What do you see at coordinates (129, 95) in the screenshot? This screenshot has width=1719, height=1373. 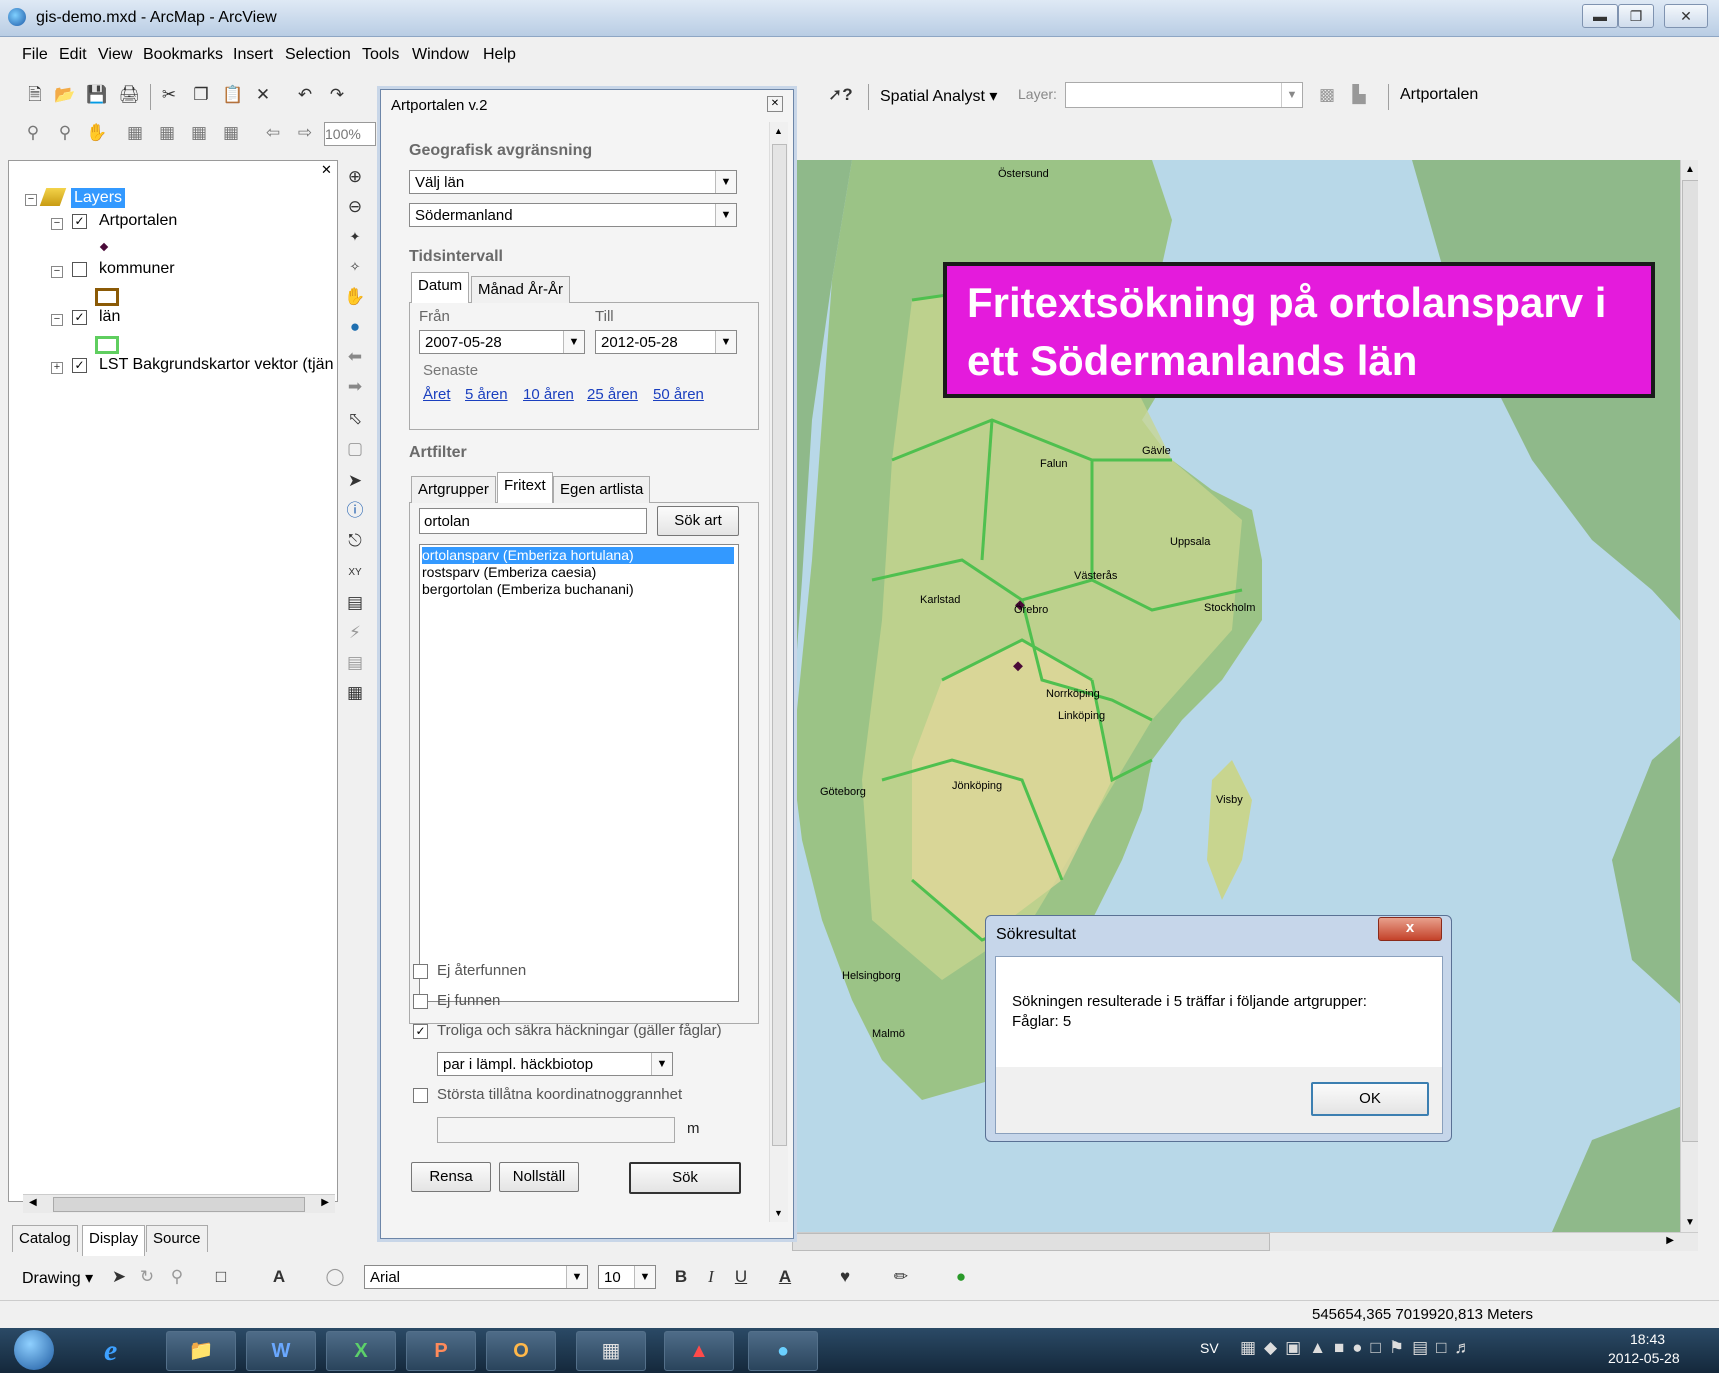 I see `print-icon: 🖨` at bounding box center [129, 95].